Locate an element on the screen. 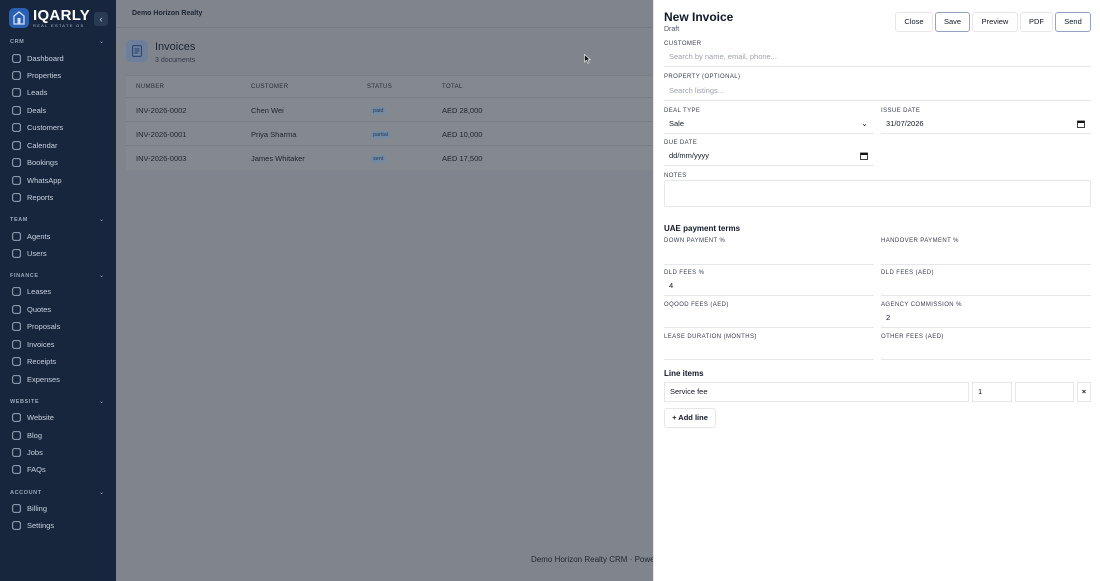  handover-payment-input is located at coordinates (986, 255).